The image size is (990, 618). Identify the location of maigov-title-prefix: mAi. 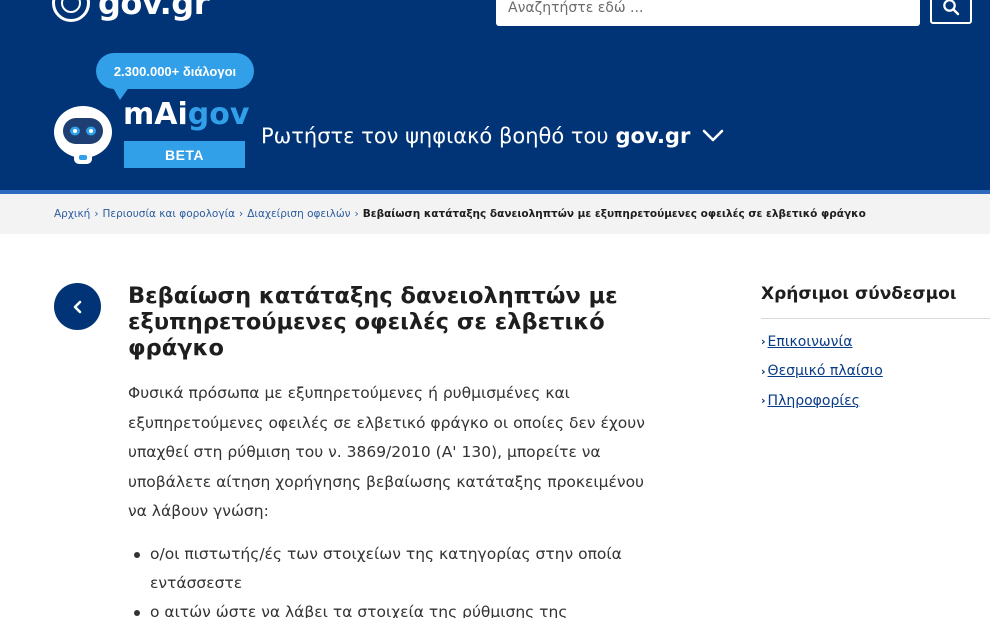
(155, 114).